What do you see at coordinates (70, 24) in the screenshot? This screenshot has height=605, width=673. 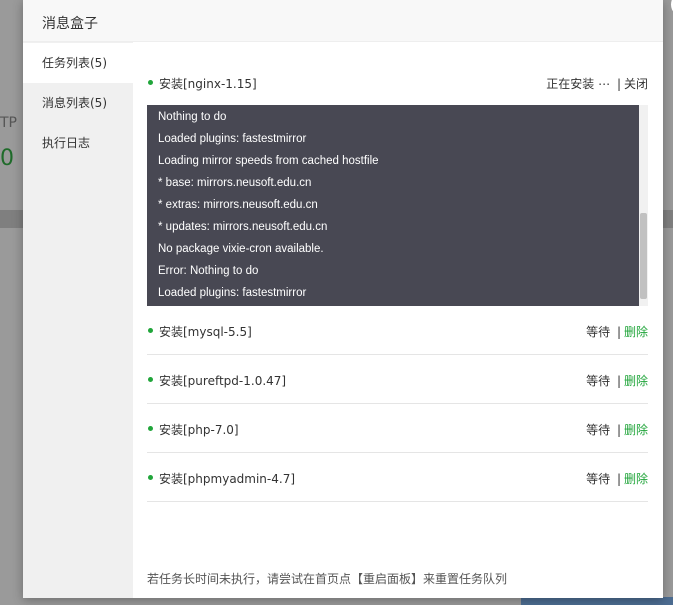 I see `dialog-title: 消息盒子` at bounding box center [70, 24].